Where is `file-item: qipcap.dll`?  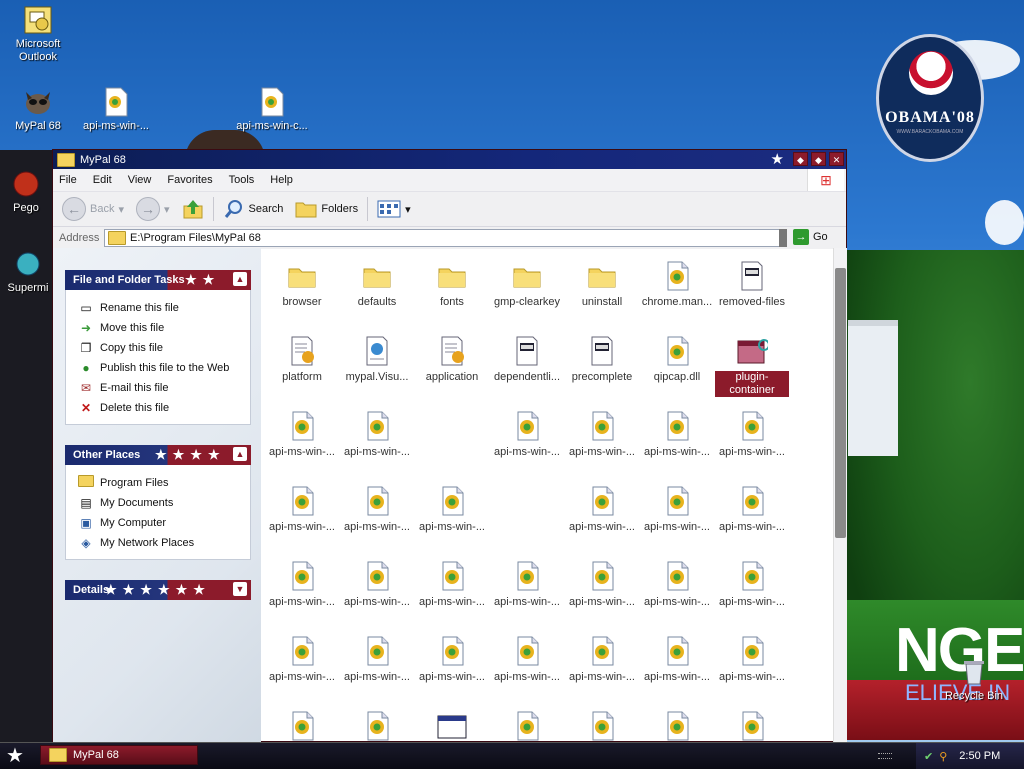 file-item: qipcap.dll is located at coordinates (677, 359).